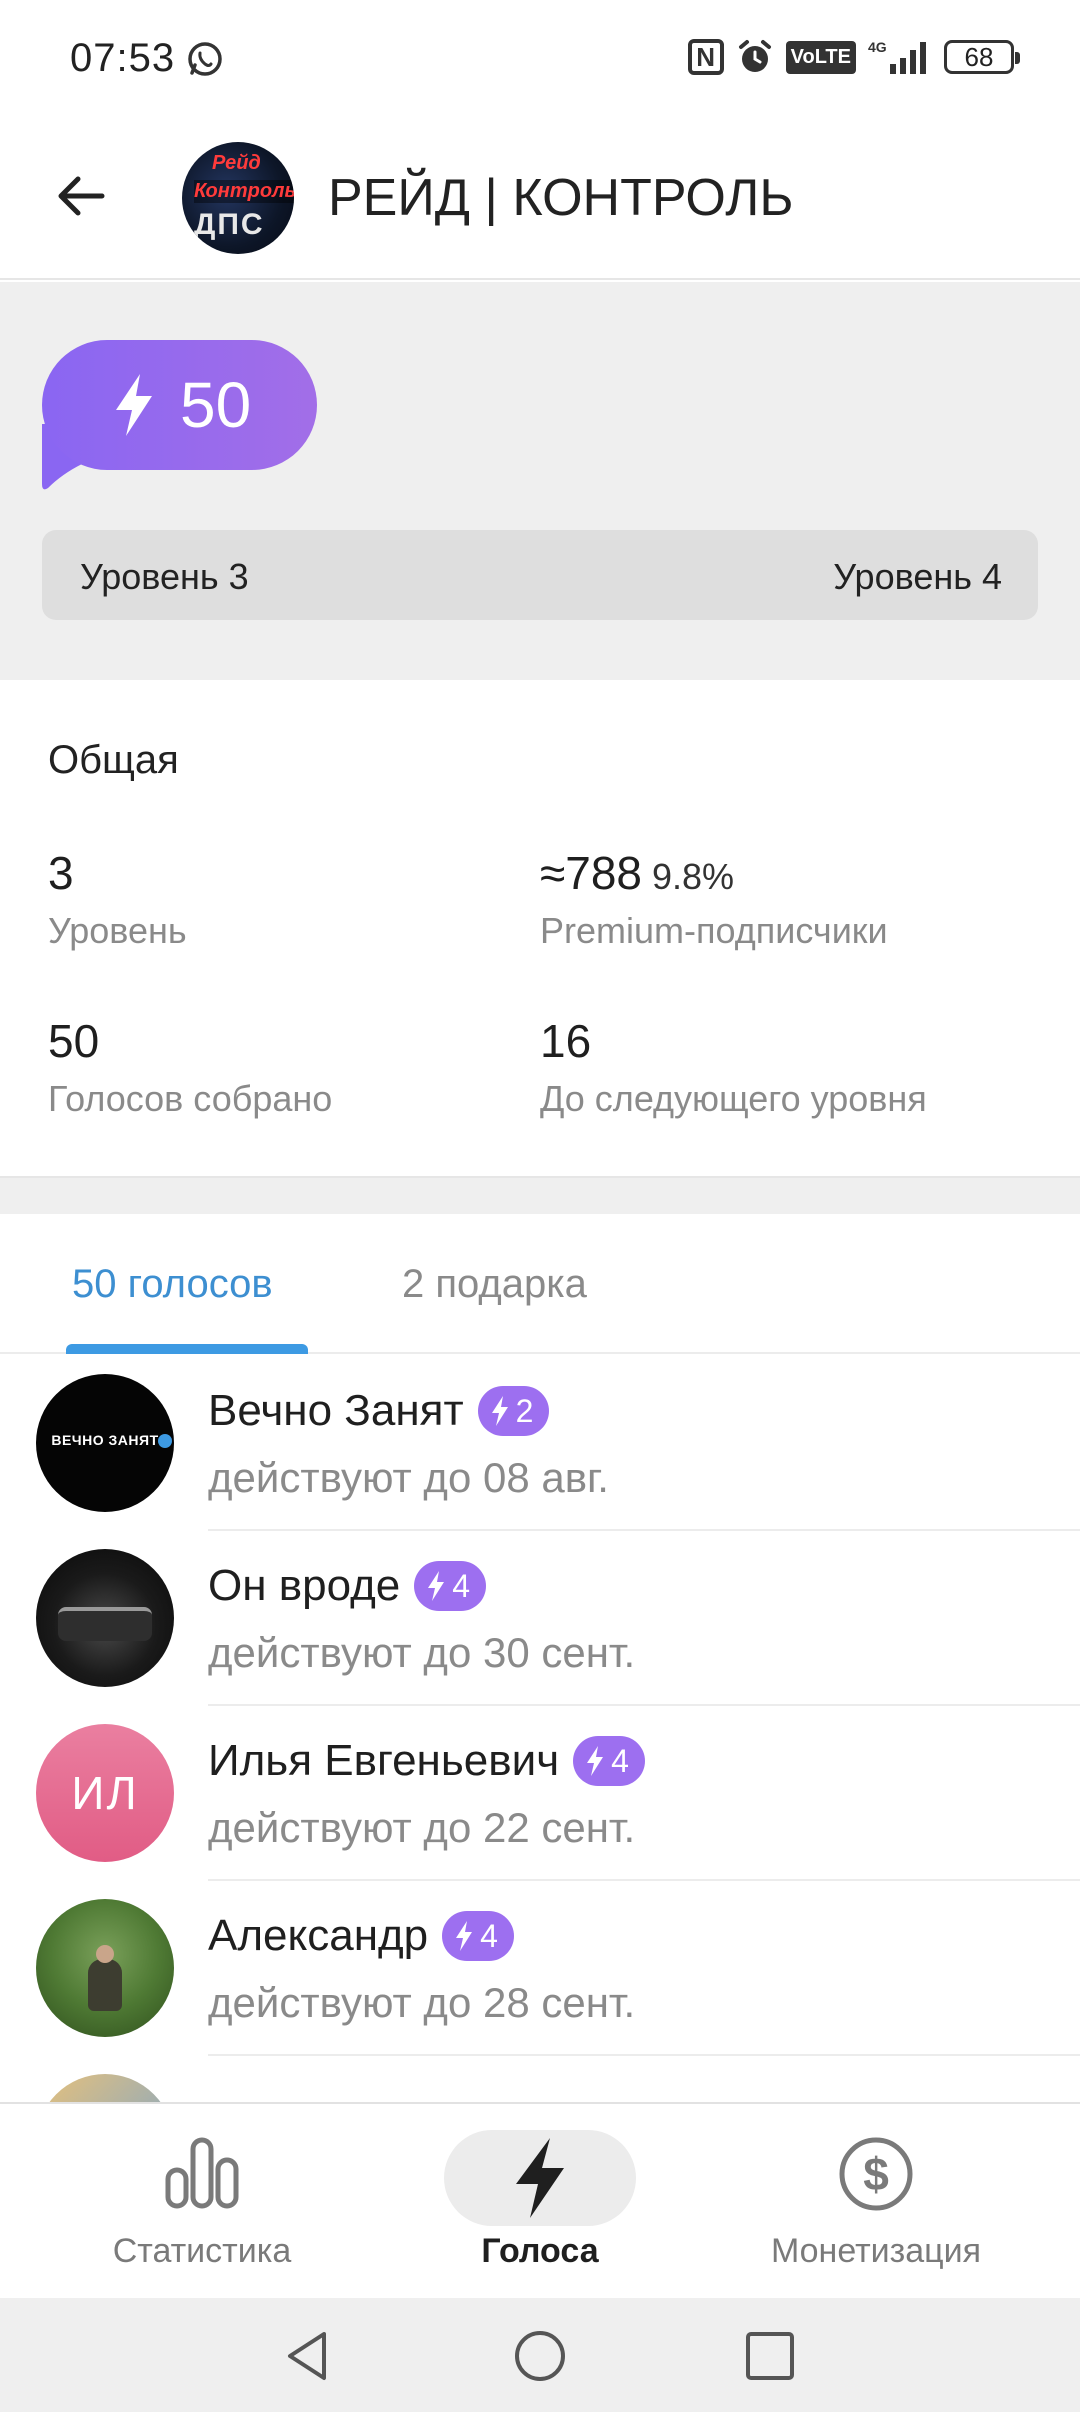 This screenshot has width=1080, height=2412. I want to click on booster-name: Илья Евгеньевич, so click(384, 1760).